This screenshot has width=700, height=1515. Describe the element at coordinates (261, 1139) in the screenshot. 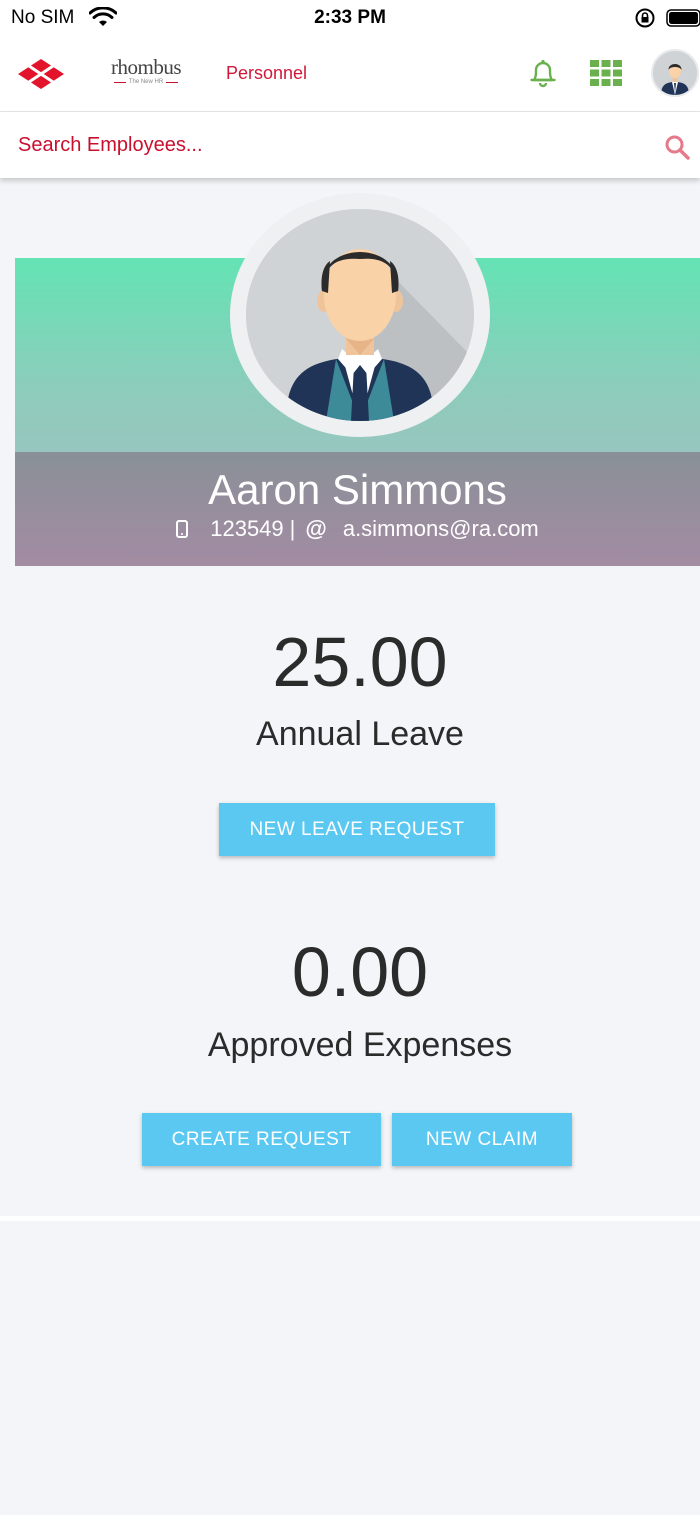

I see `create-request-button: CREATE REQUEST` at that location.